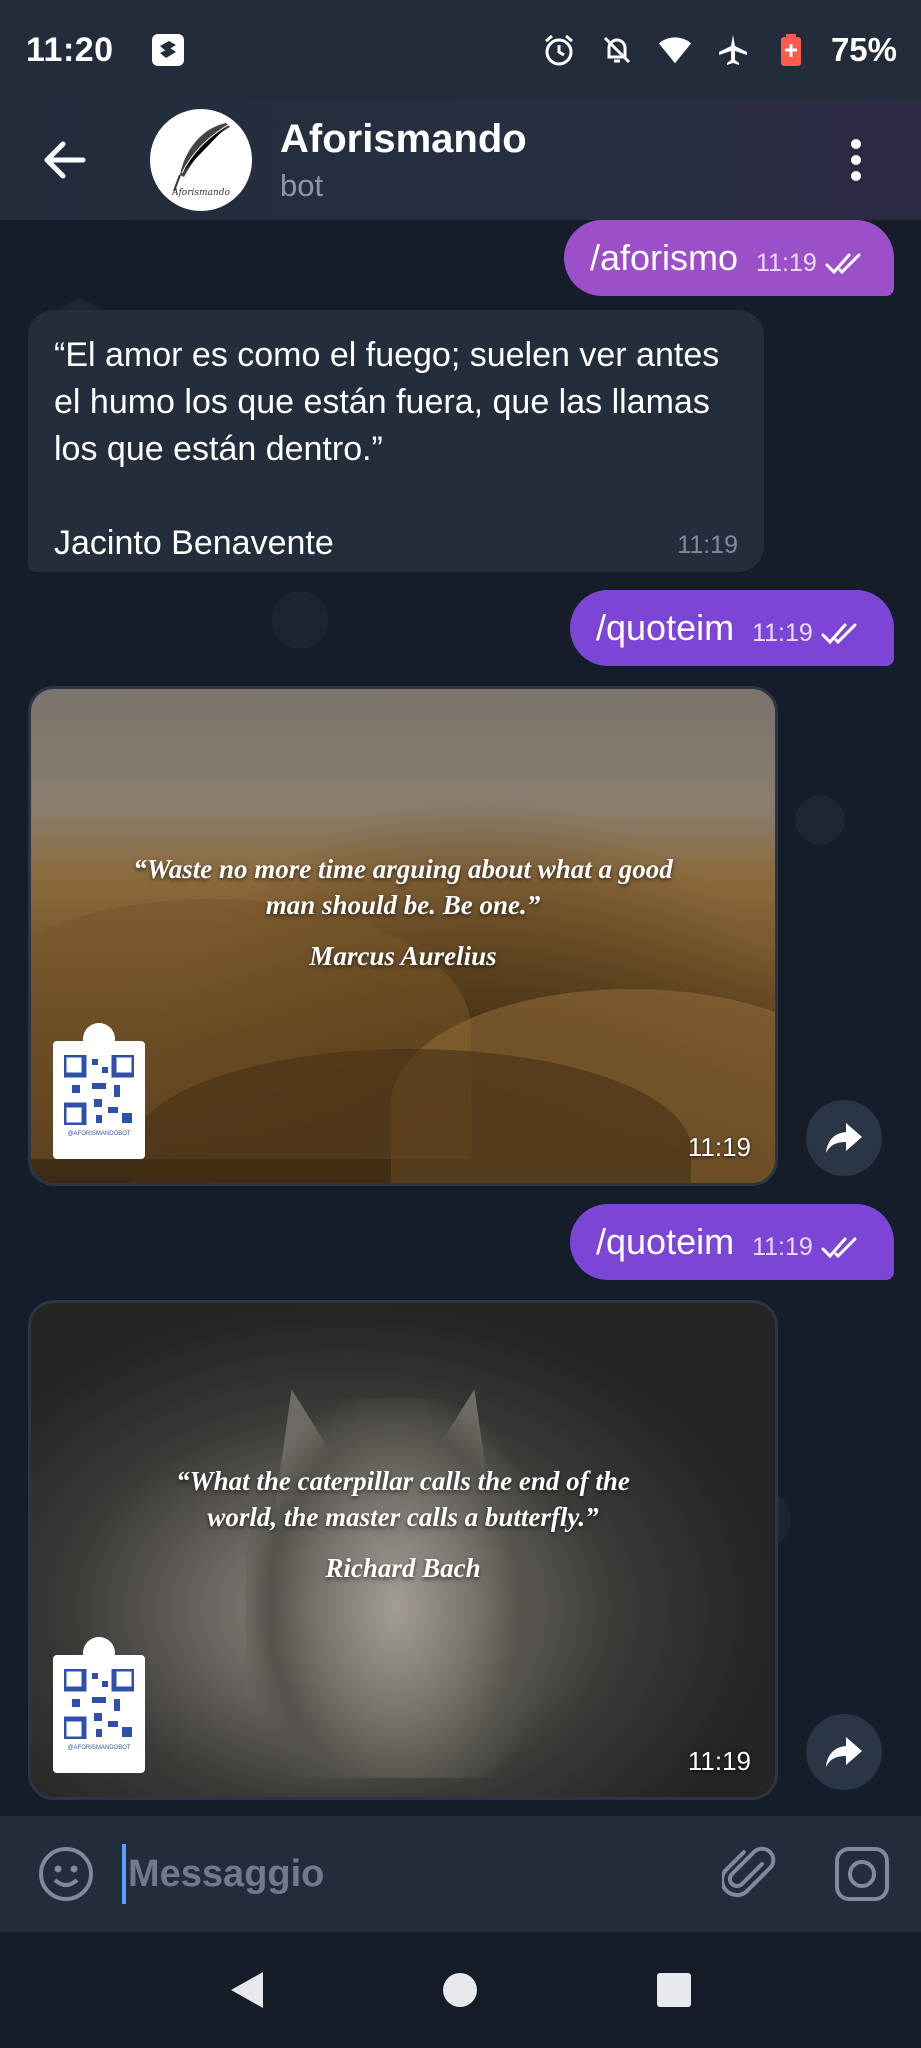 The height and width of the screenshot is (2048, 921). What do you see at coordinates (403, 956) in the screenshot?
I see `quote-author: Marcus Aurelius` at bounding box center [403, 956].